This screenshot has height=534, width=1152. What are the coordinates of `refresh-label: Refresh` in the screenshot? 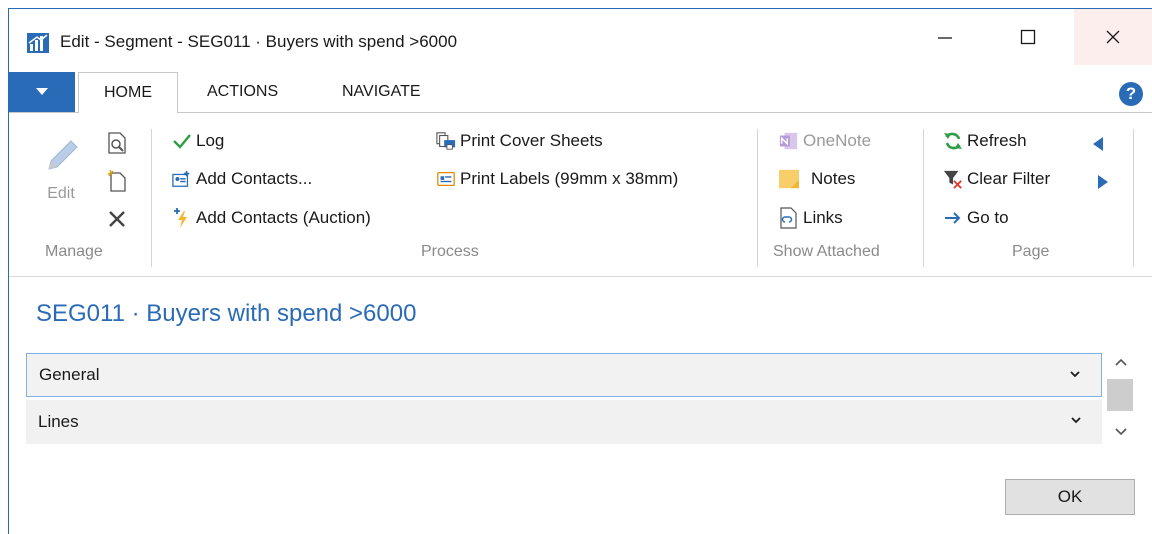 It's located at (997, 140).